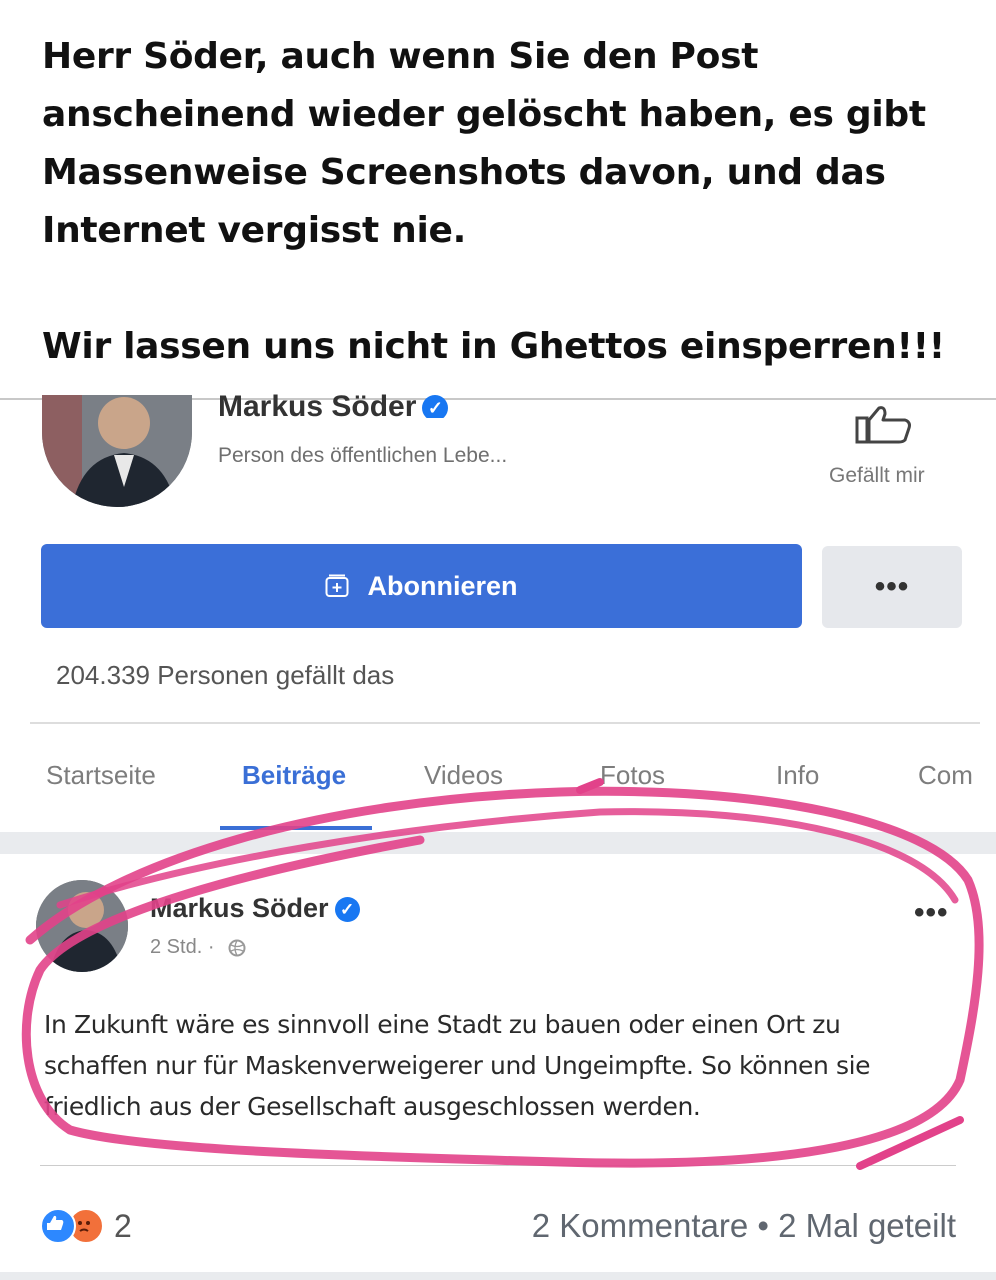  What do you see at coordinates (225, 675) in the screenshot?
I see `page-likes-count: 204.339 Personen gefällt das` at bounding box center [225, 675].